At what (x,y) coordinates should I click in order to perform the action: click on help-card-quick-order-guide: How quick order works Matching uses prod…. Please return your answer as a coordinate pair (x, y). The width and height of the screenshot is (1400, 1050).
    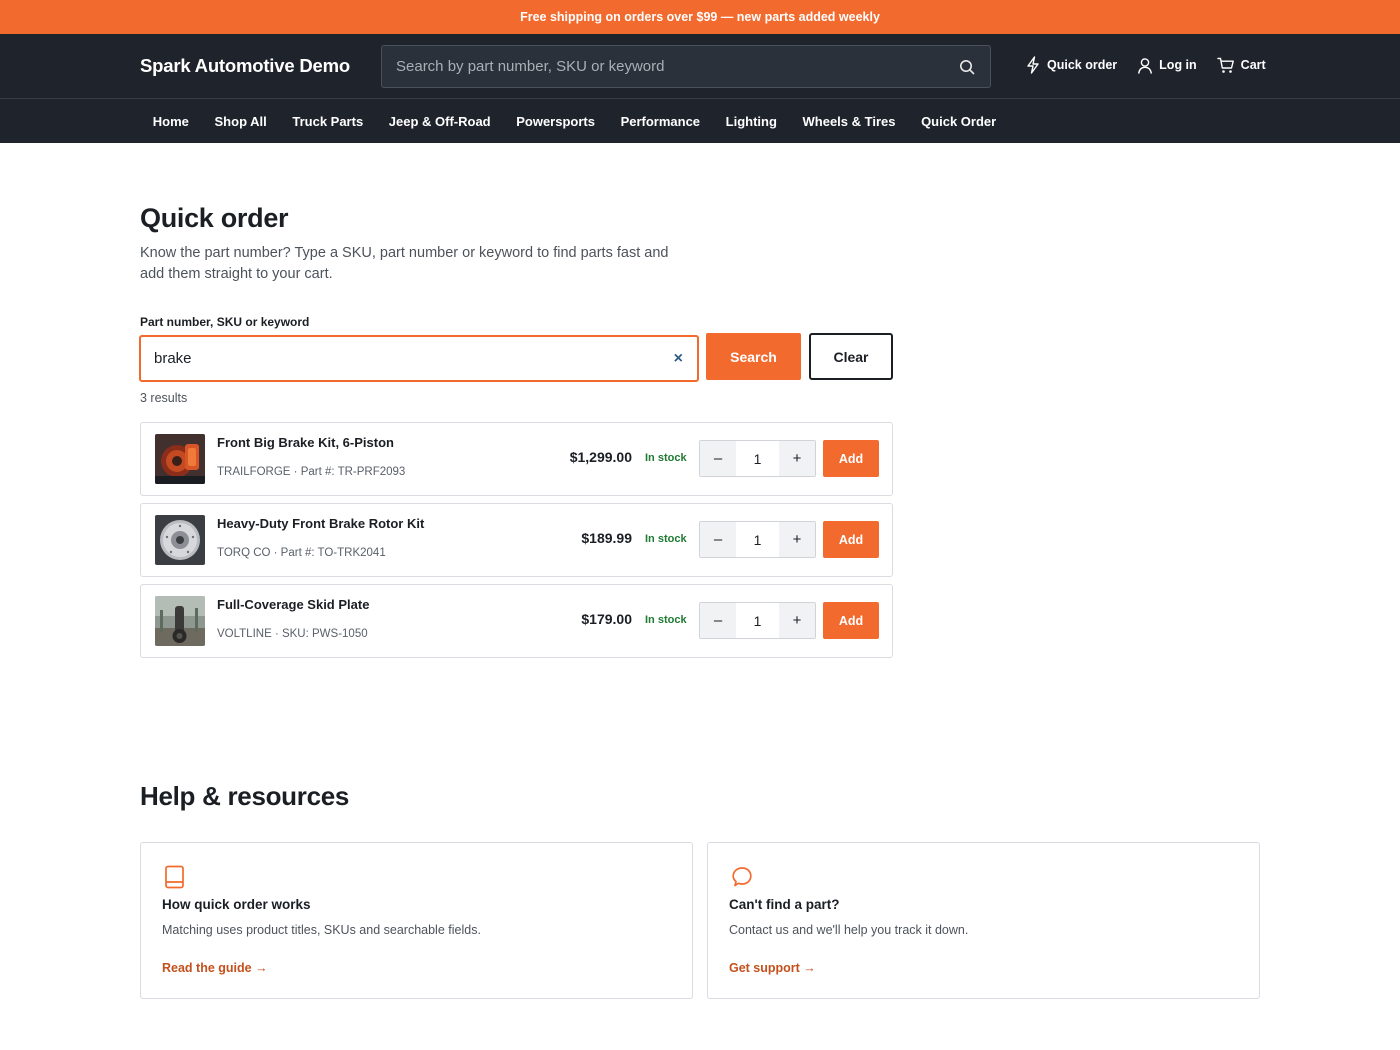
    Looking at the image, I should click on (416, 920).